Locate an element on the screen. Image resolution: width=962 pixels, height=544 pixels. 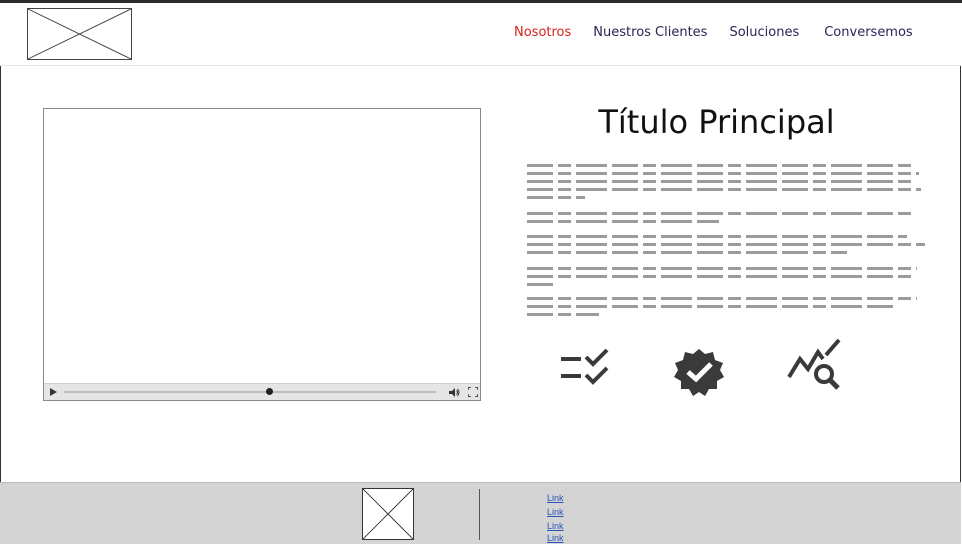
footer-divider is located at coordinates (479, 514).